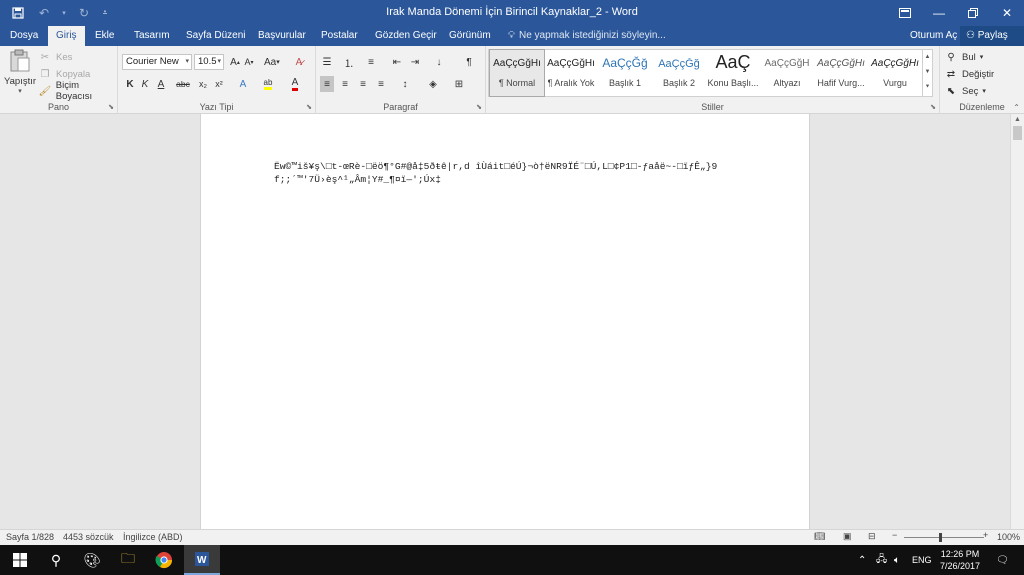 This screenshot has width=1024, height=575. I want to click on language-indicator: İngilizce (ABD), so click(153, 537).